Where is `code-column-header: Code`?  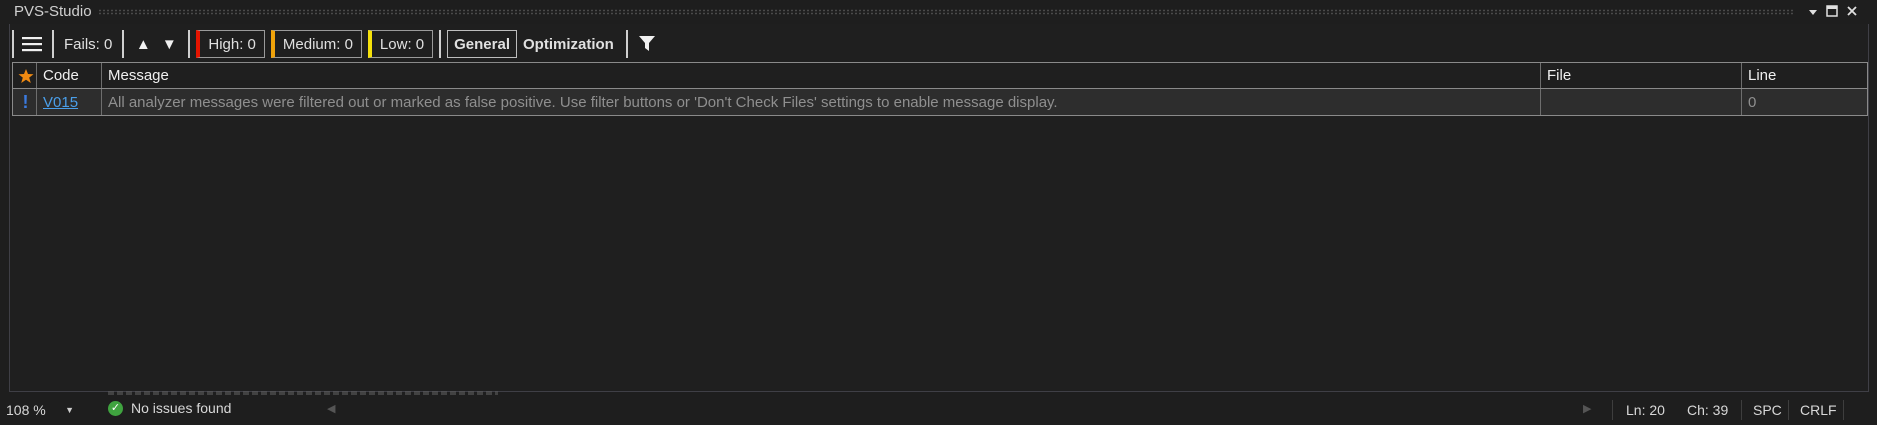
code-column-header: Code is located at coordinates (69, 75).